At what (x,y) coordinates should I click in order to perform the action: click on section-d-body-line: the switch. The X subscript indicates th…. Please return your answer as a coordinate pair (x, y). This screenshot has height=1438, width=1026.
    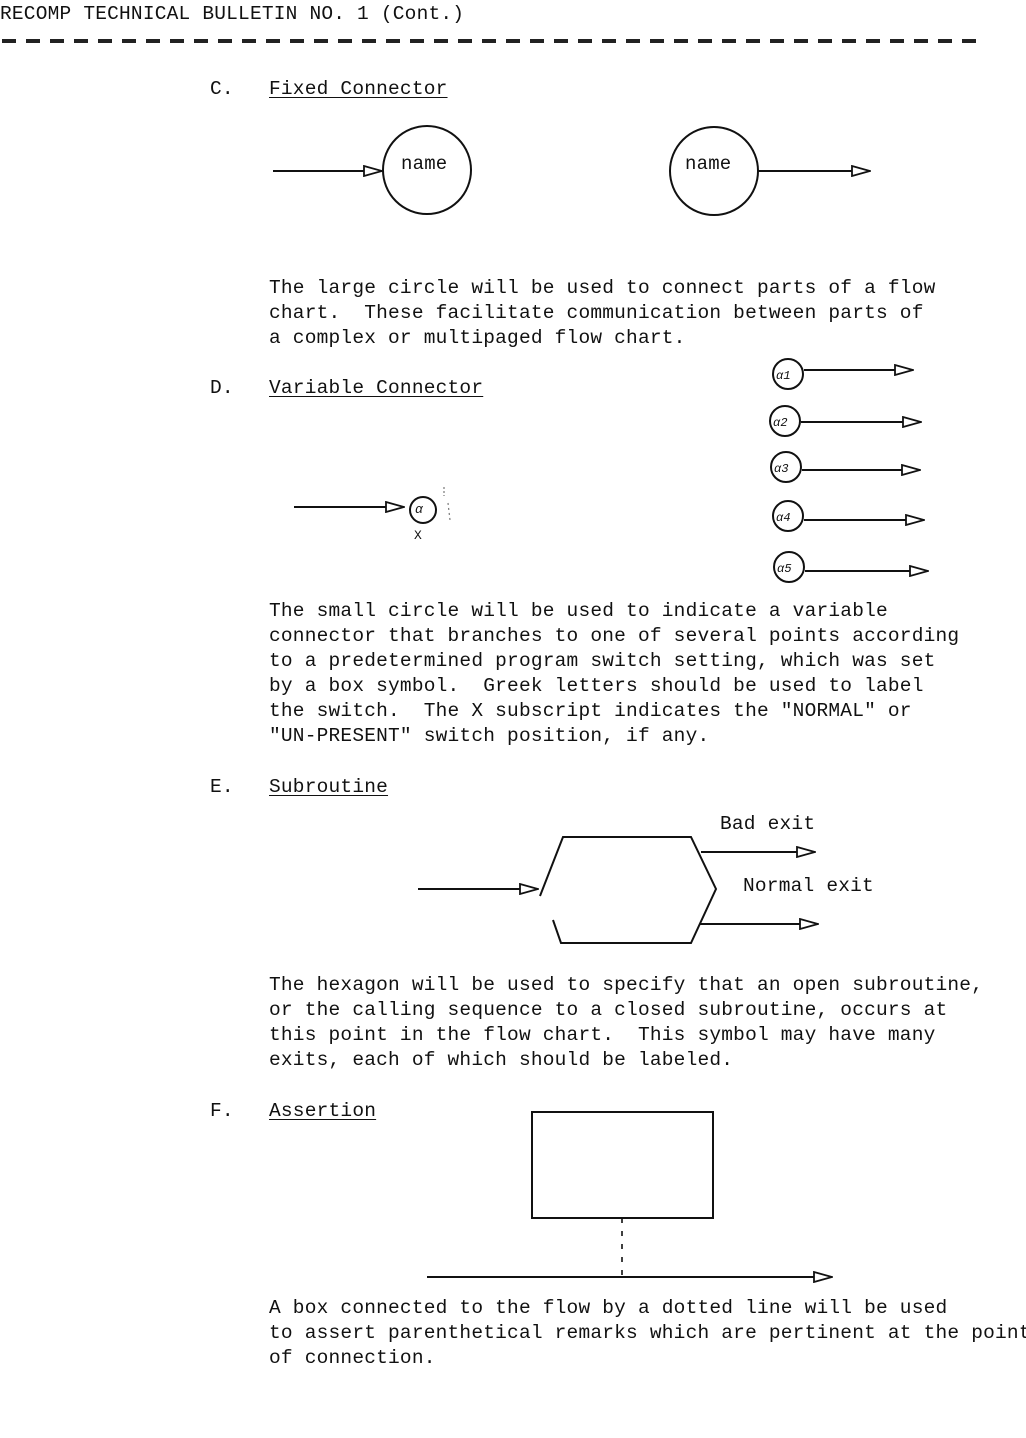
    Looking at the image, I should click on (590, 711).